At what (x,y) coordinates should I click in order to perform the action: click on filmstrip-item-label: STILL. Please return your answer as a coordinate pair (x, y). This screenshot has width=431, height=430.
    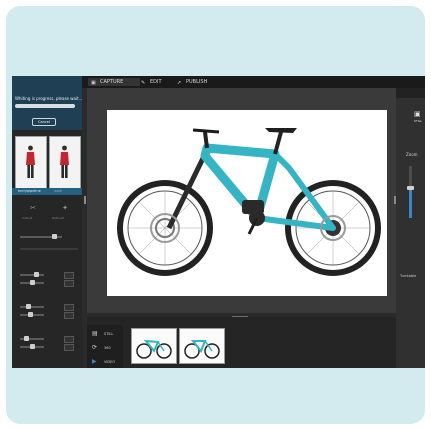
    Looking at the image, I should click on (109, 334).